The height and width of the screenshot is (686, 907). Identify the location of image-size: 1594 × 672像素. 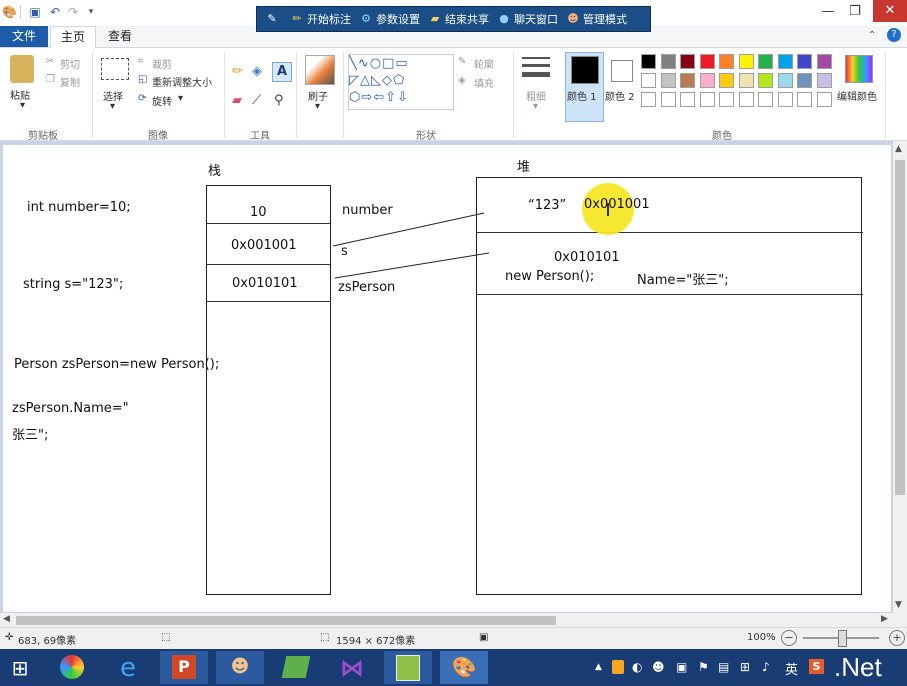
(376, 641).